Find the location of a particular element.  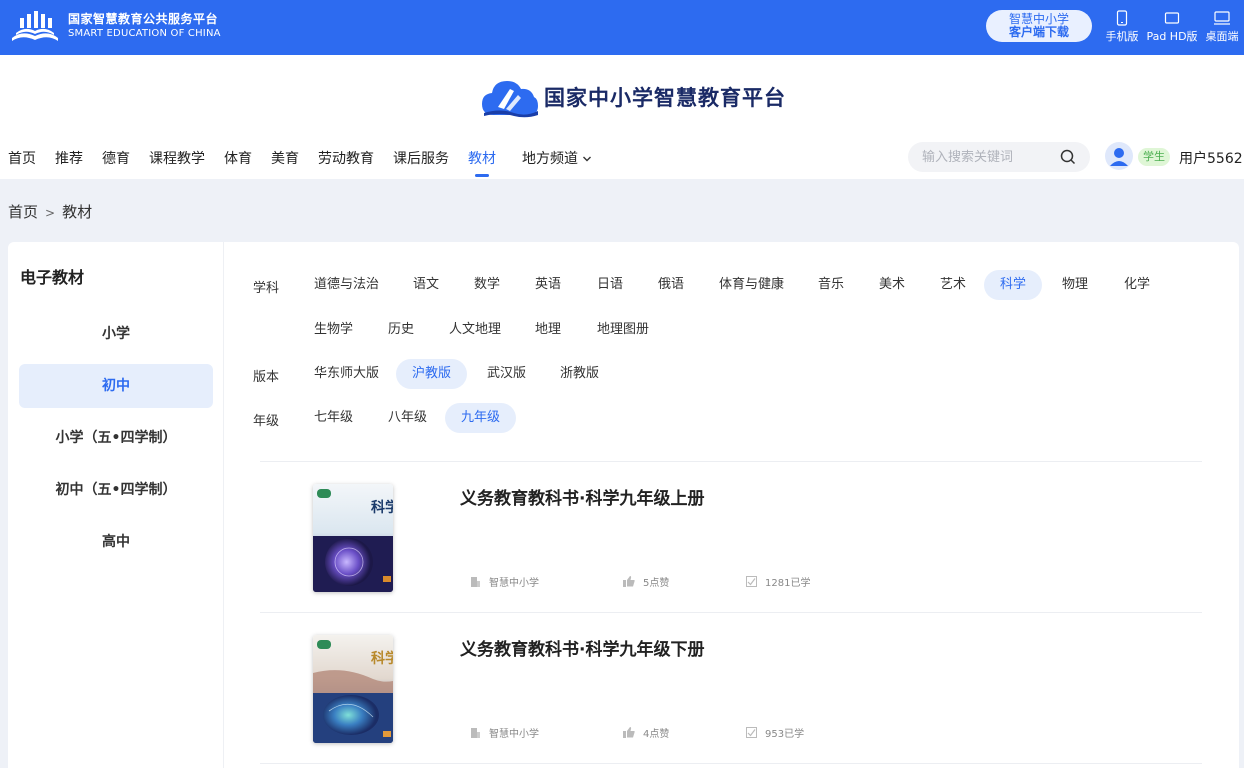

nav-recommend: 推荐 is located at coordinates (69, 158).